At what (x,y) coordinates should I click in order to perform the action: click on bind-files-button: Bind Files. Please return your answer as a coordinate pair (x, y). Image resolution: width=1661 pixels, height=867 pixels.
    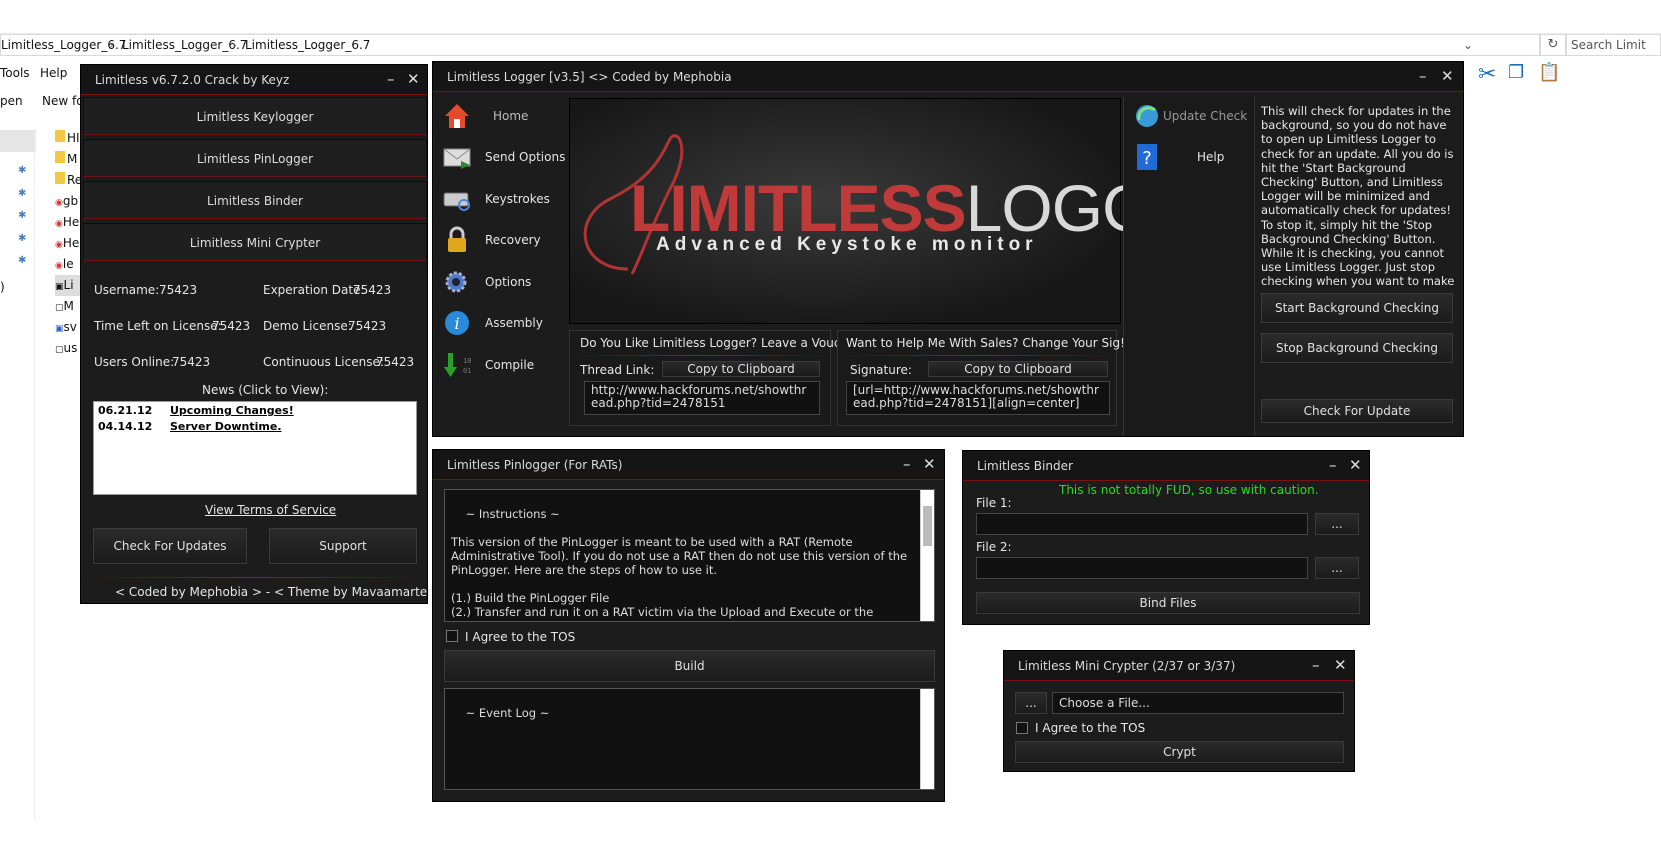
    Looking at the image, I should click on (1168, 603).